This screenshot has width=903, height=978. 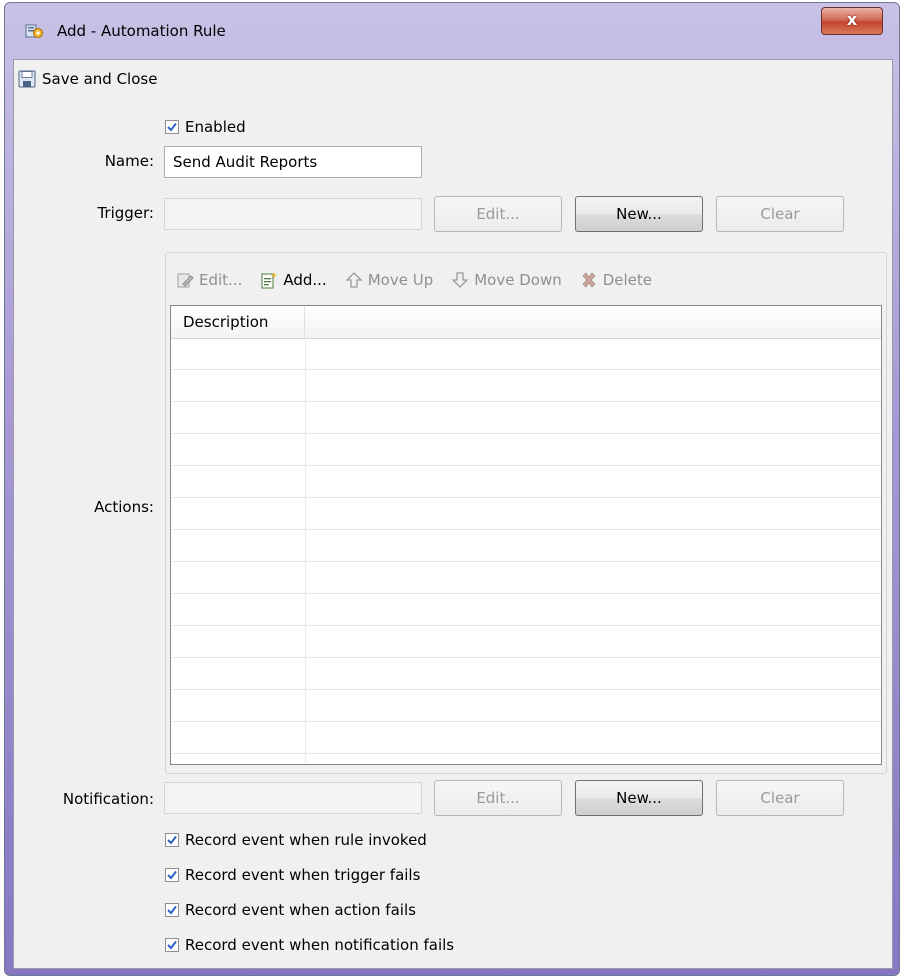 I want to click on record-invoked-label: Record event when rule invoked, so click(x=306, y=840).